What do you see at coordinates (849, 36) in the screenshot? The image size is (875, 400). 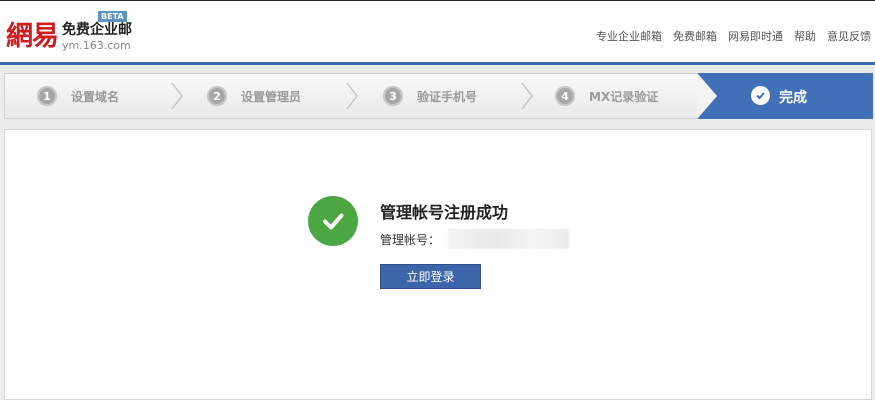 I see `nav-link-feedback: 意见反馈` at bounding box center [849, 36].